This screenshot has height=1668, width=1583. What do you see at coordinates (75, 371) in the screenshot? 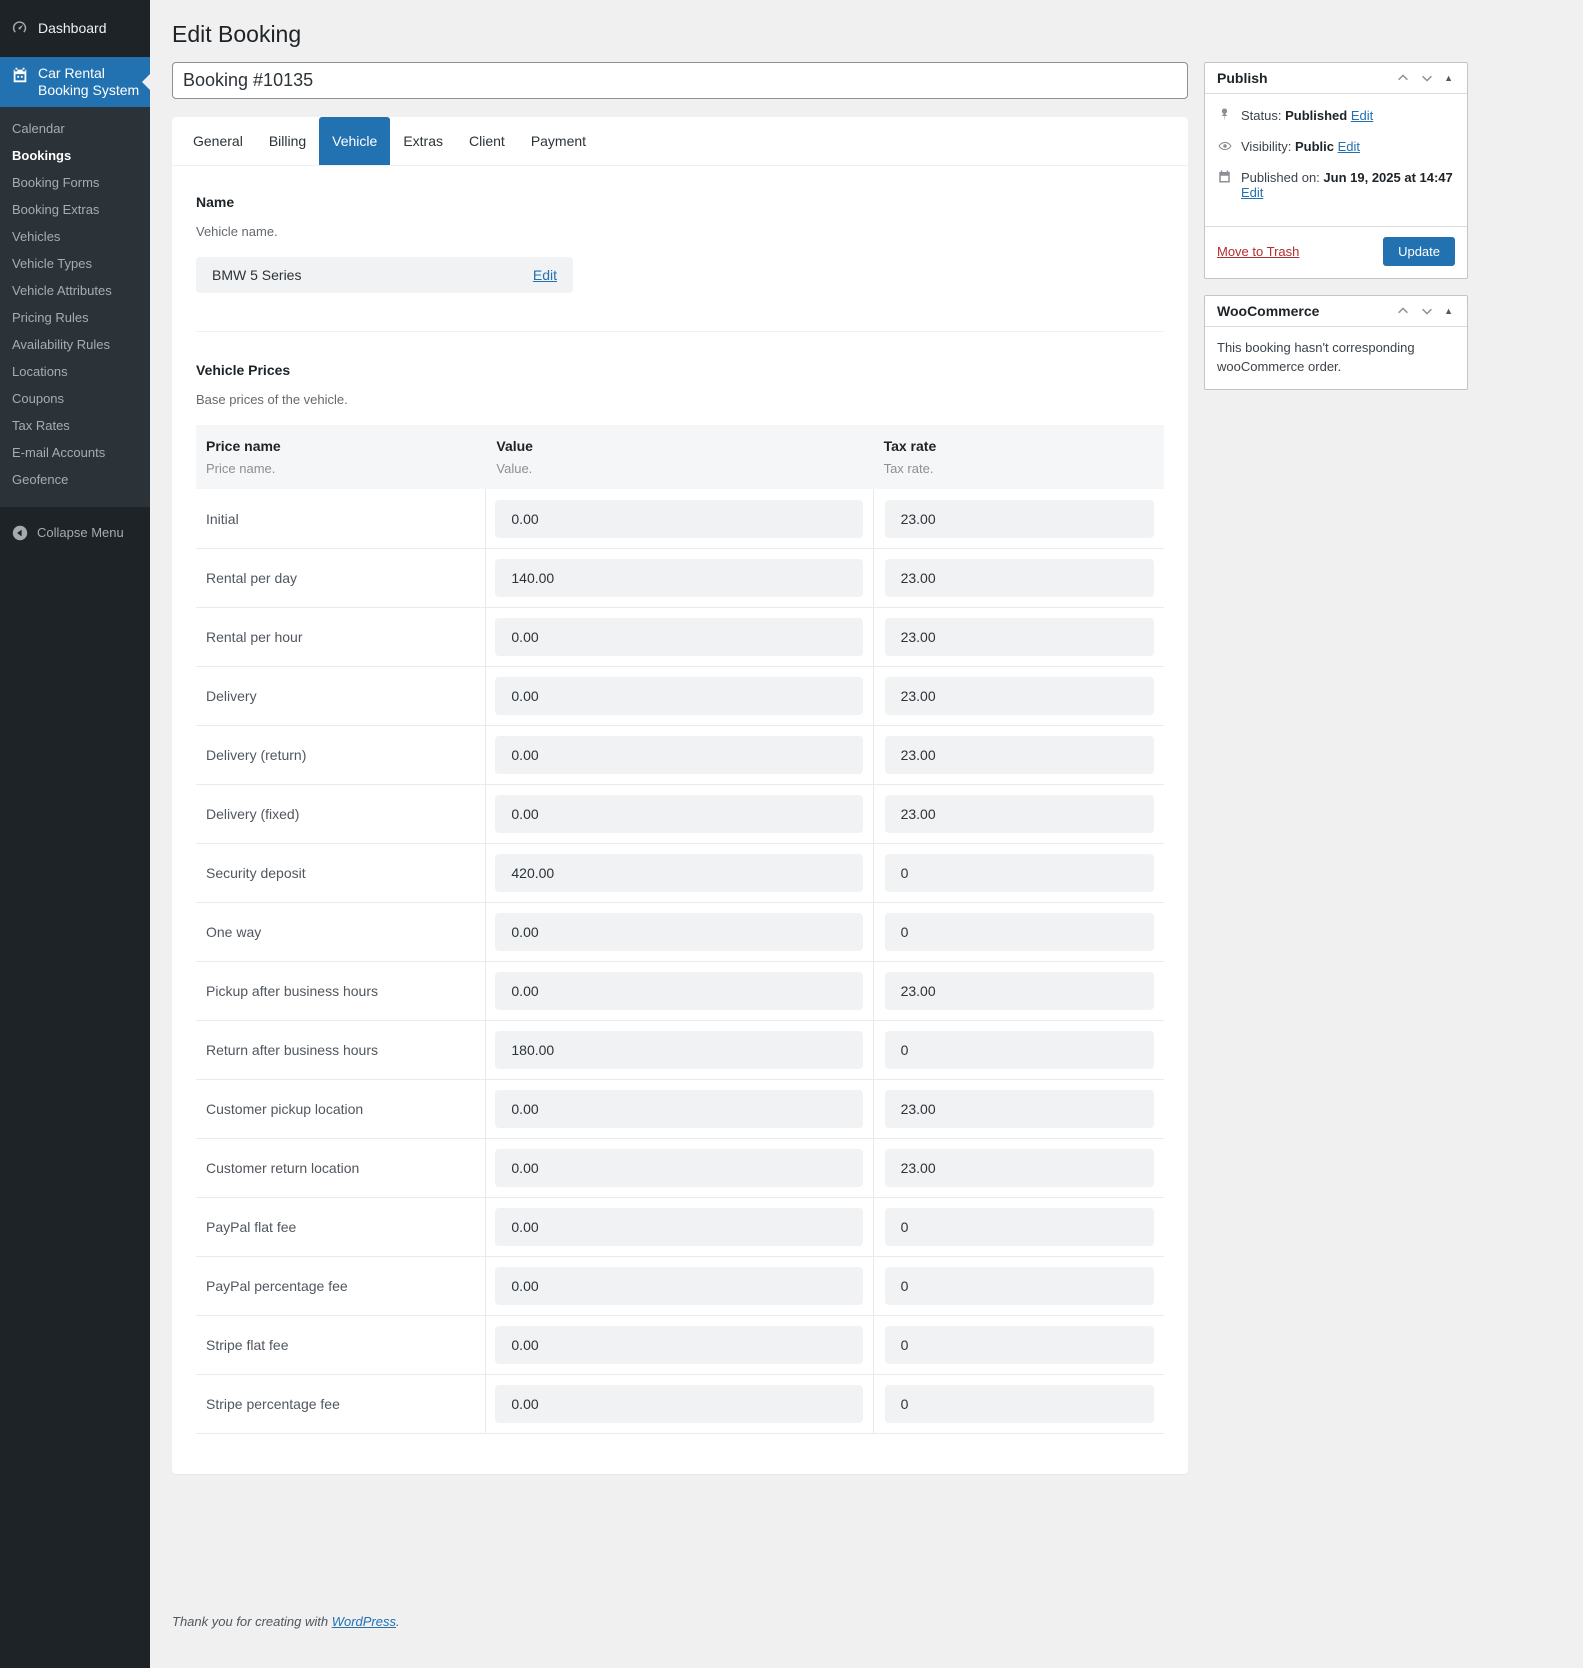
I see `sidebar-item-locations: Locations` at bounding box center [75, 371].